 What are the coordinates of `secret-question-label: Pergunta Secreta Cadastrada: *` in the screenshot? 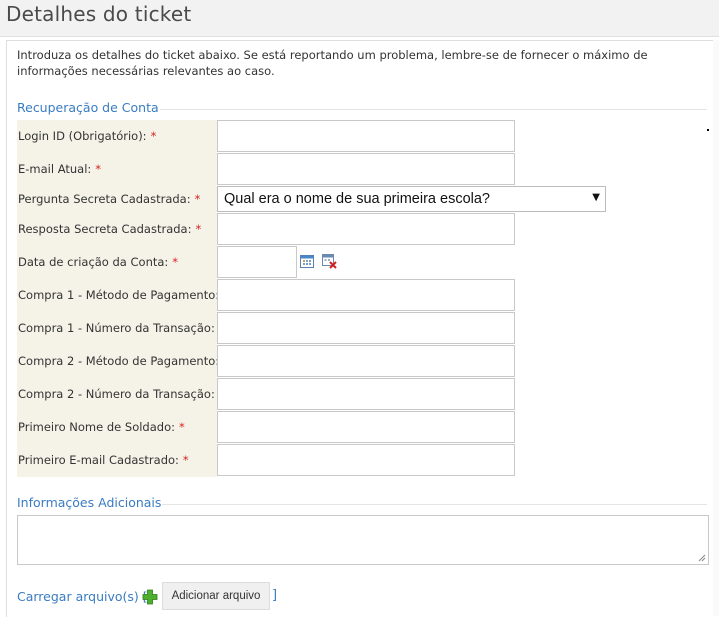 It's located at (109, 199).